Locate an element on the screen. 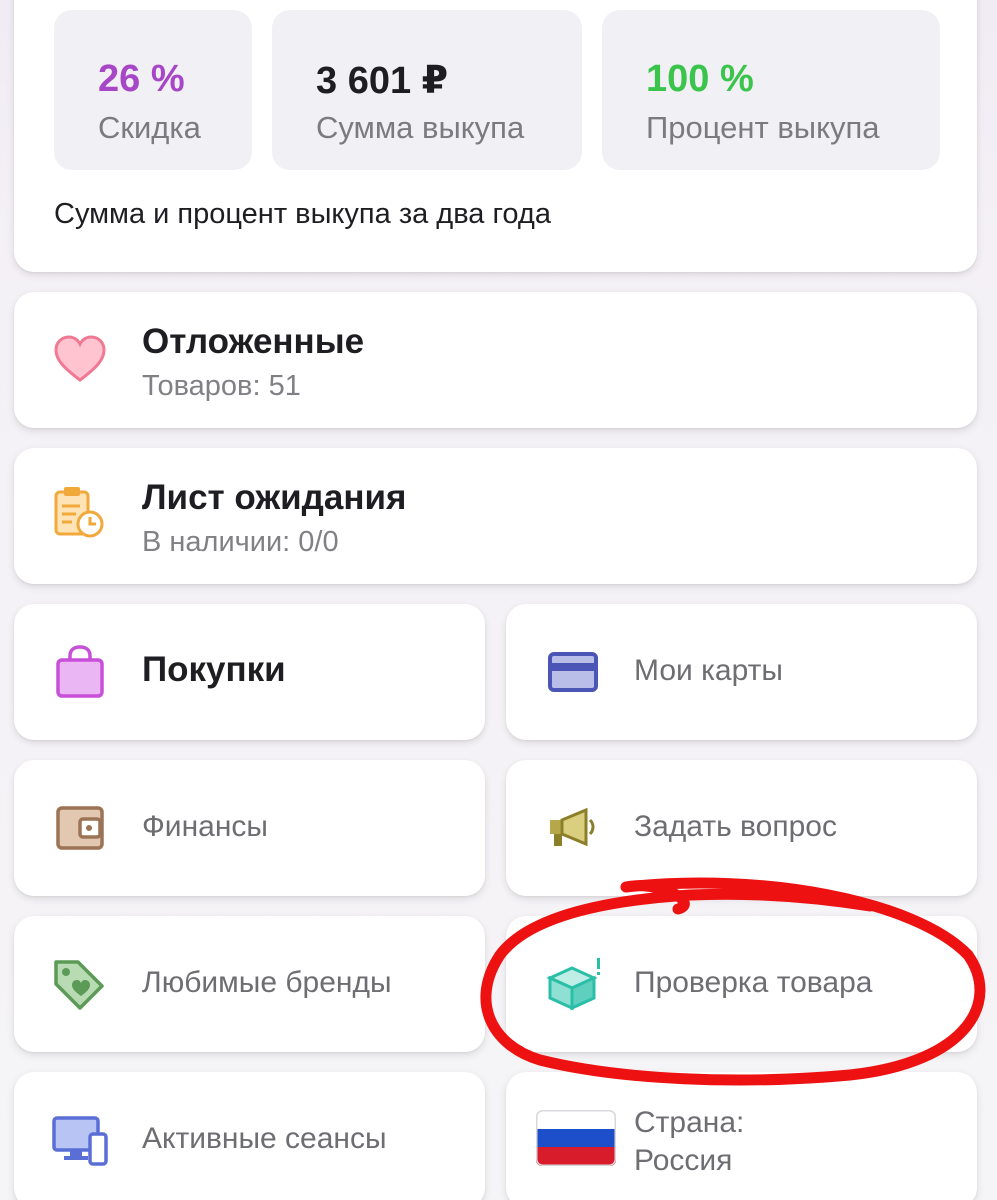 The width and height of the screenshot is (997, 1200). purchase-percent-value: 100 % is located at coordinates (700, 79).